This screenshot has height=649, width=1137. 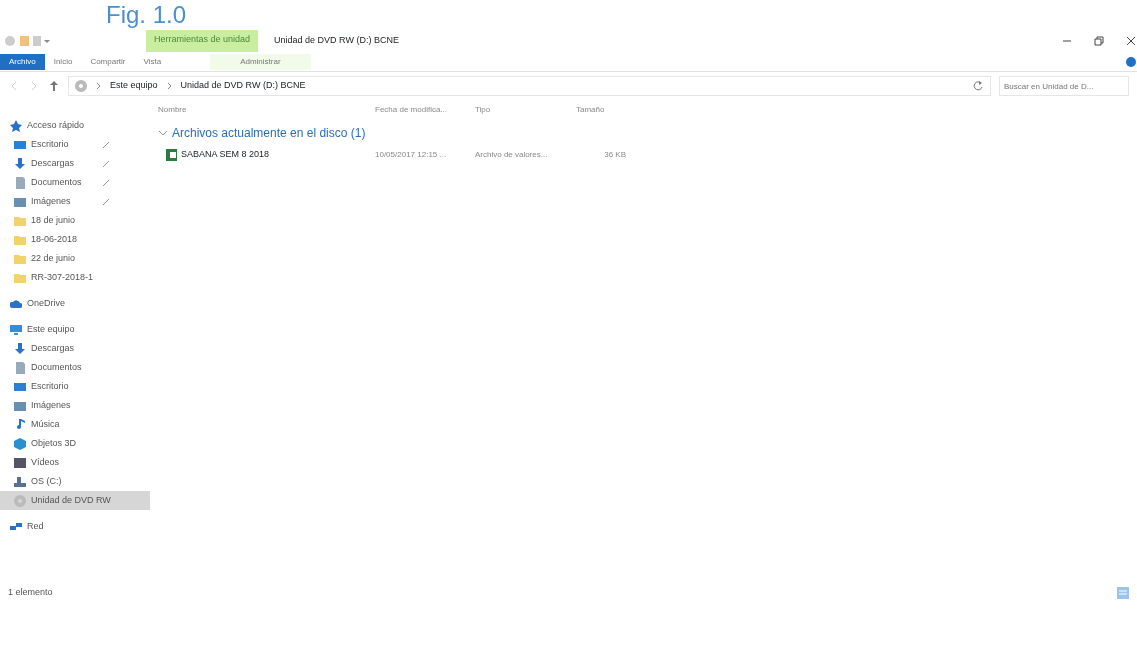 What do you see at coordinates (75, 303) in the screenshot?
I see `sidebar-item: OneDrive` at bounding box center [75, 303].